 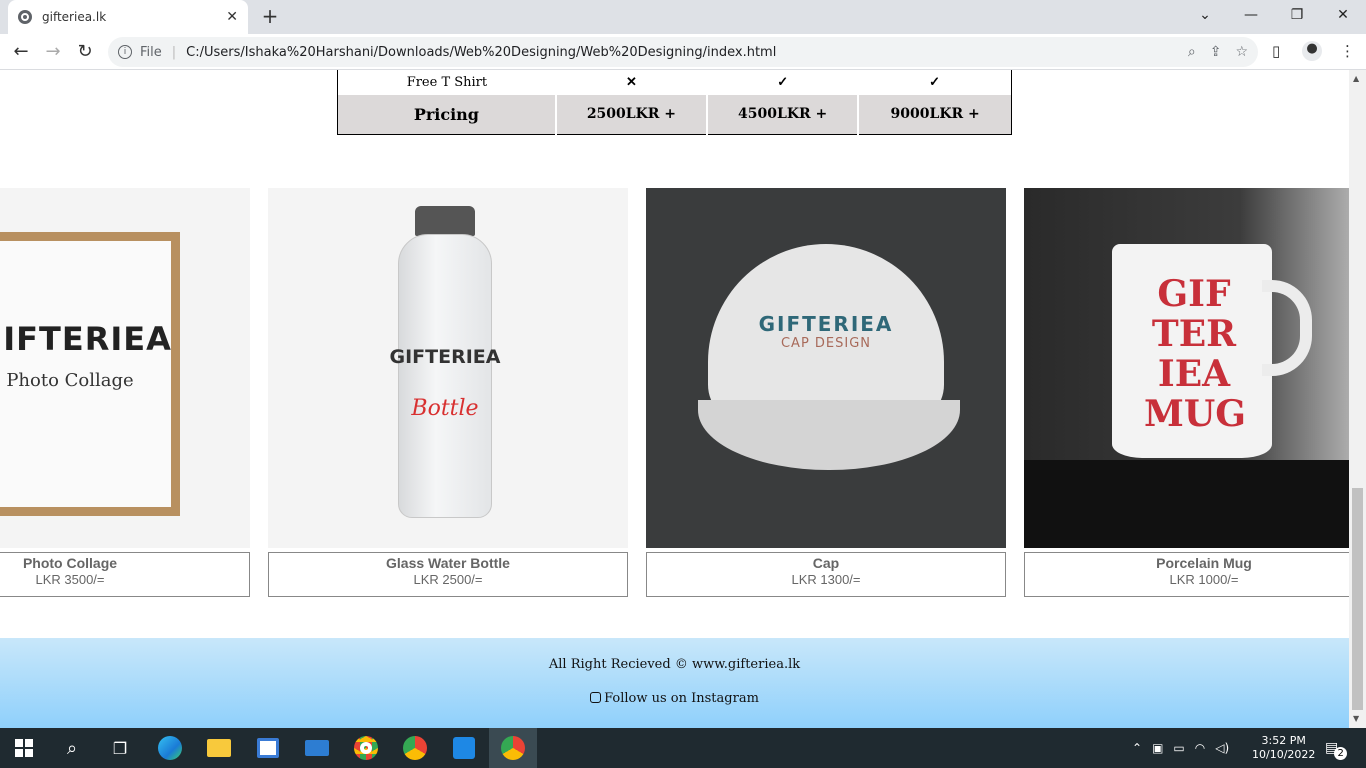 What do you see at coordinates (25, 17) in the screenshot?
I see `globe-icon` at bounding box center [25, 17].